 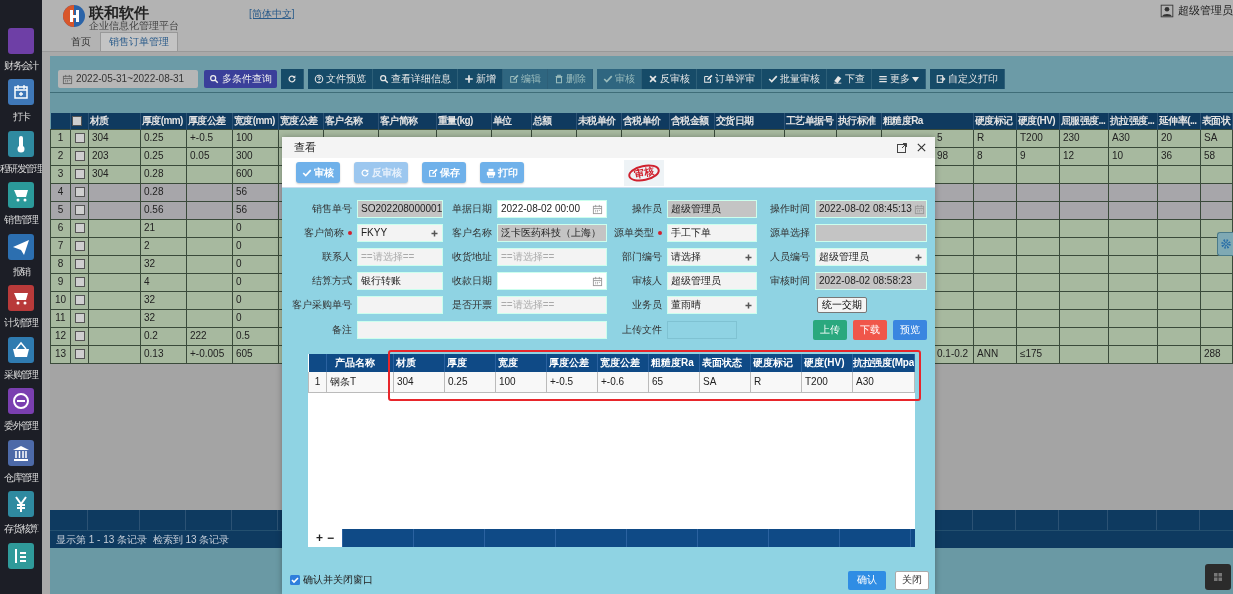 I want to click on date-range-field: 2022-05-31~2022-08-31, so click(x=128, y=79).